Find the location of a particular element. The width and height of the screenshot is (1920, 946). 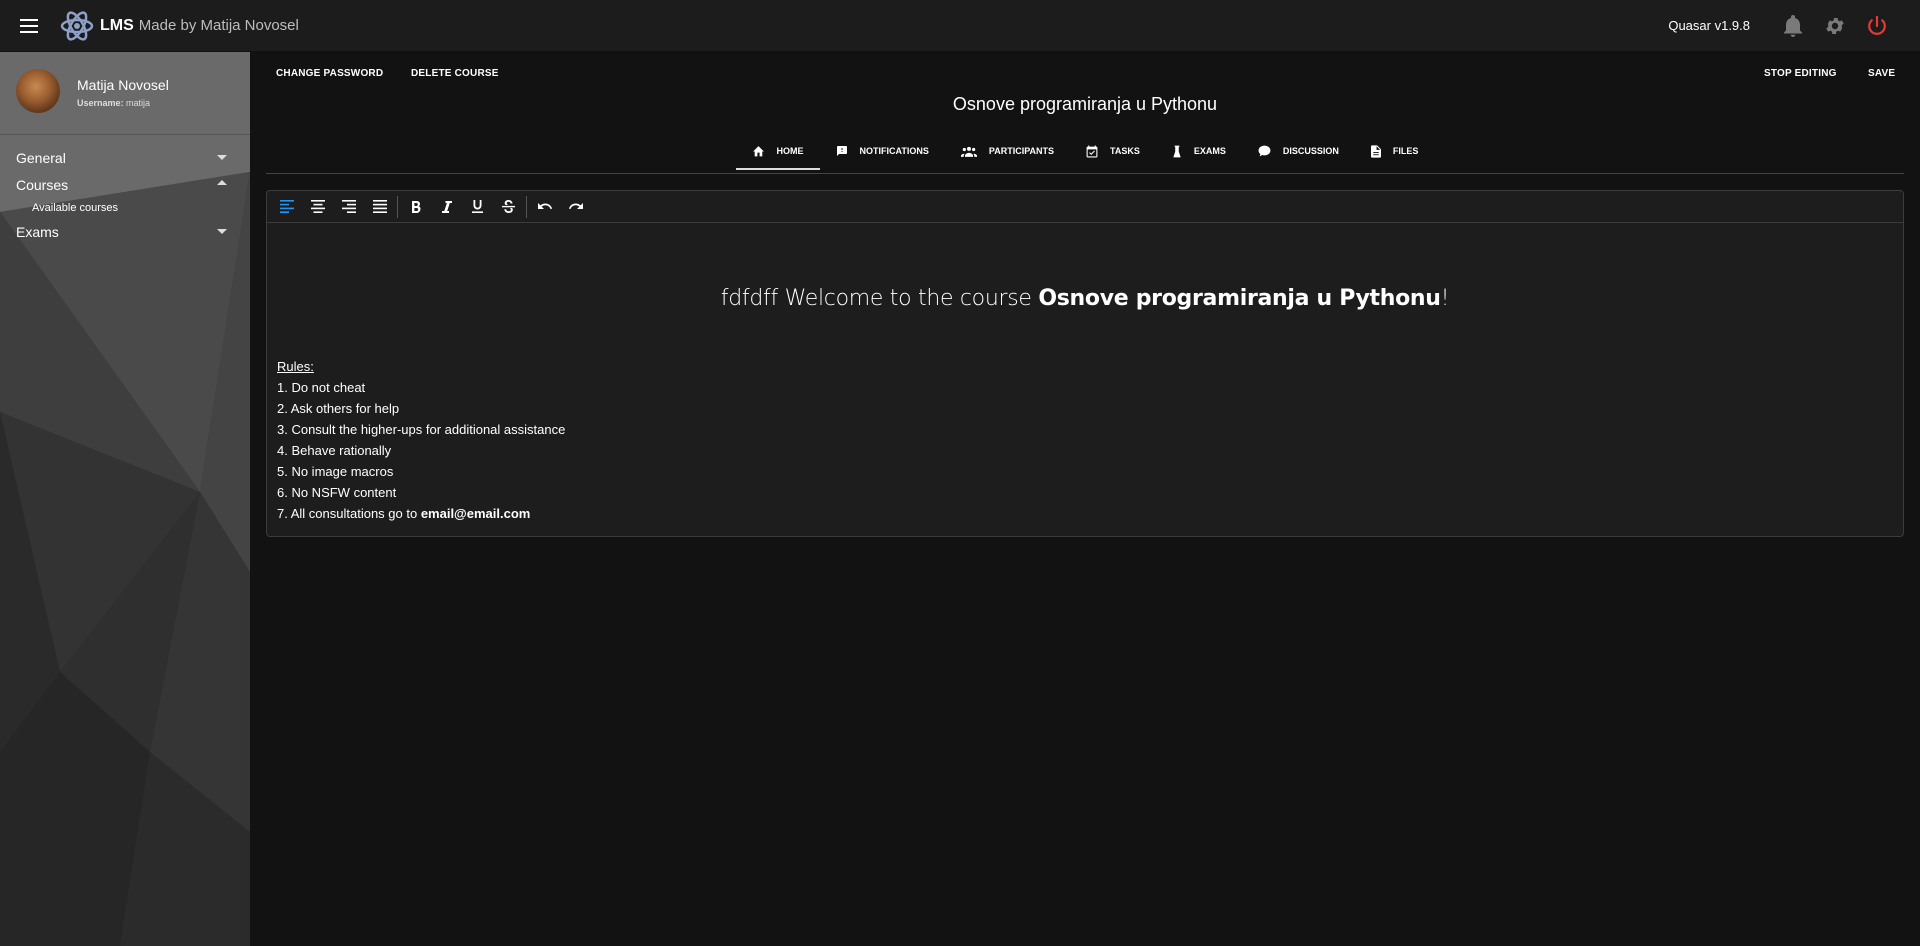

align-right-icon is located at coordinates (348, 206).